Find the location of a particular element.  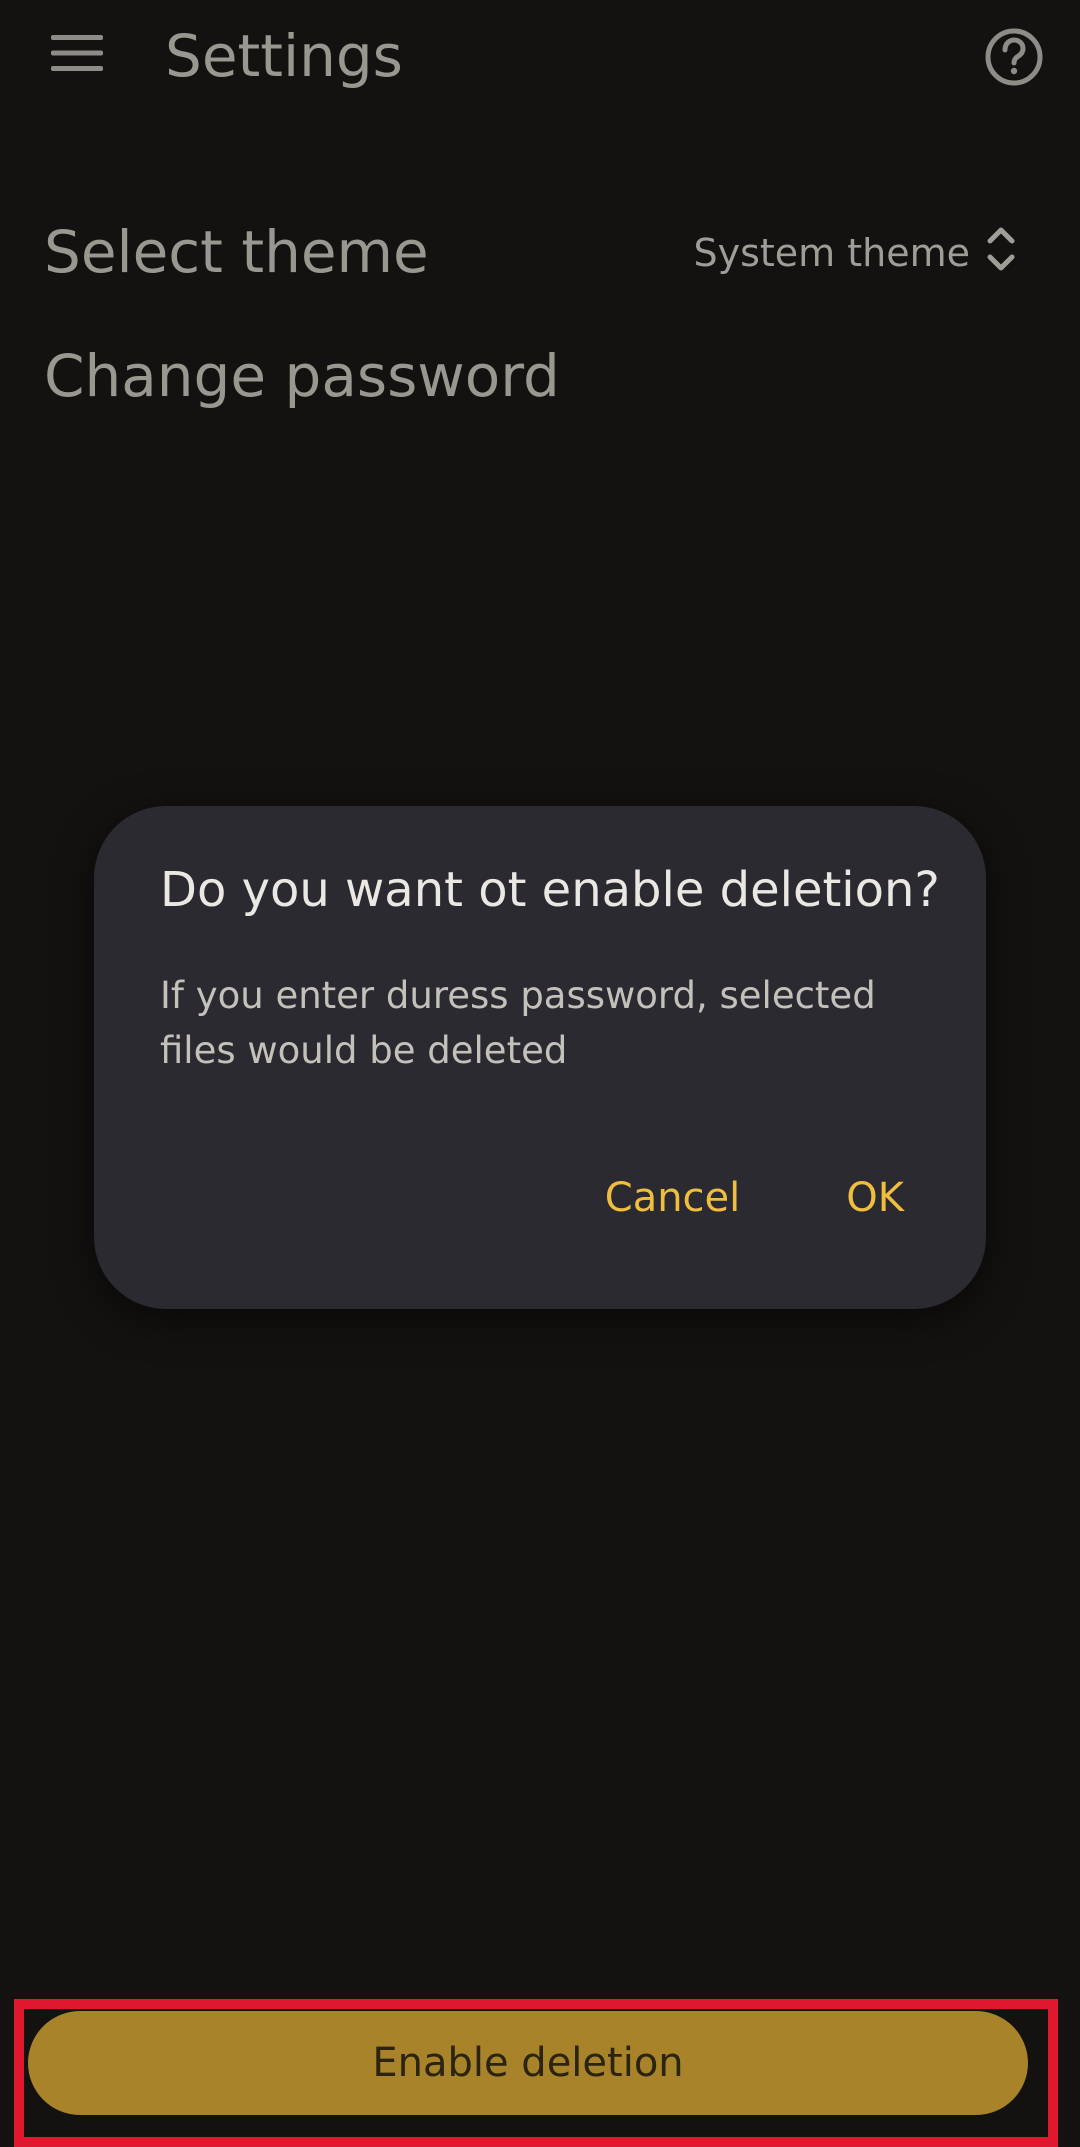

ok-button: OK is located at coordinates (875, 1198).